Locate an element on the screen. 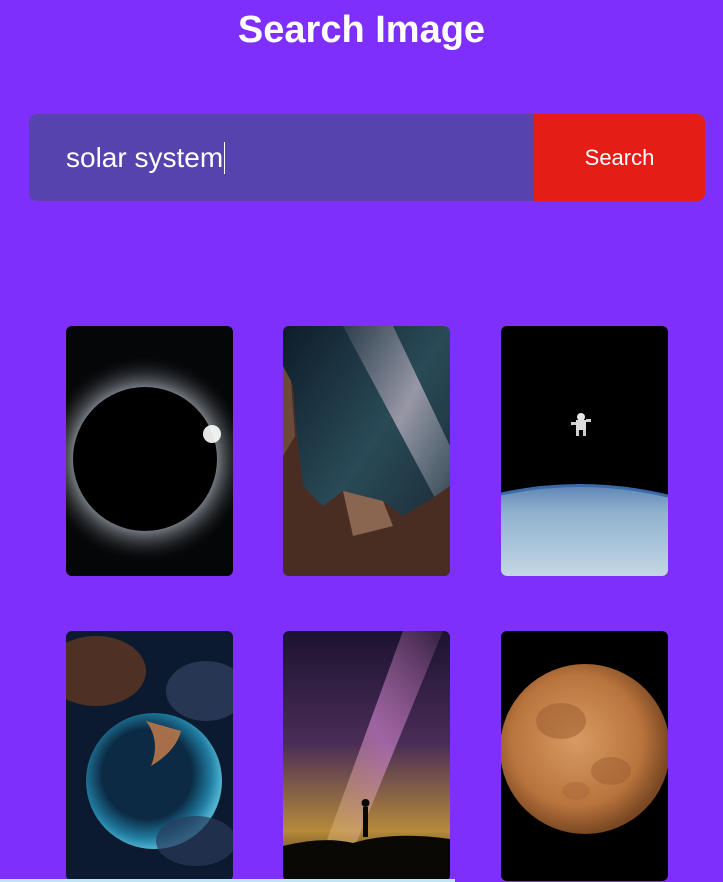 The width and height of the screenshot is (723, 882). solar-eclipse-image is located at coordinates (149, 451).